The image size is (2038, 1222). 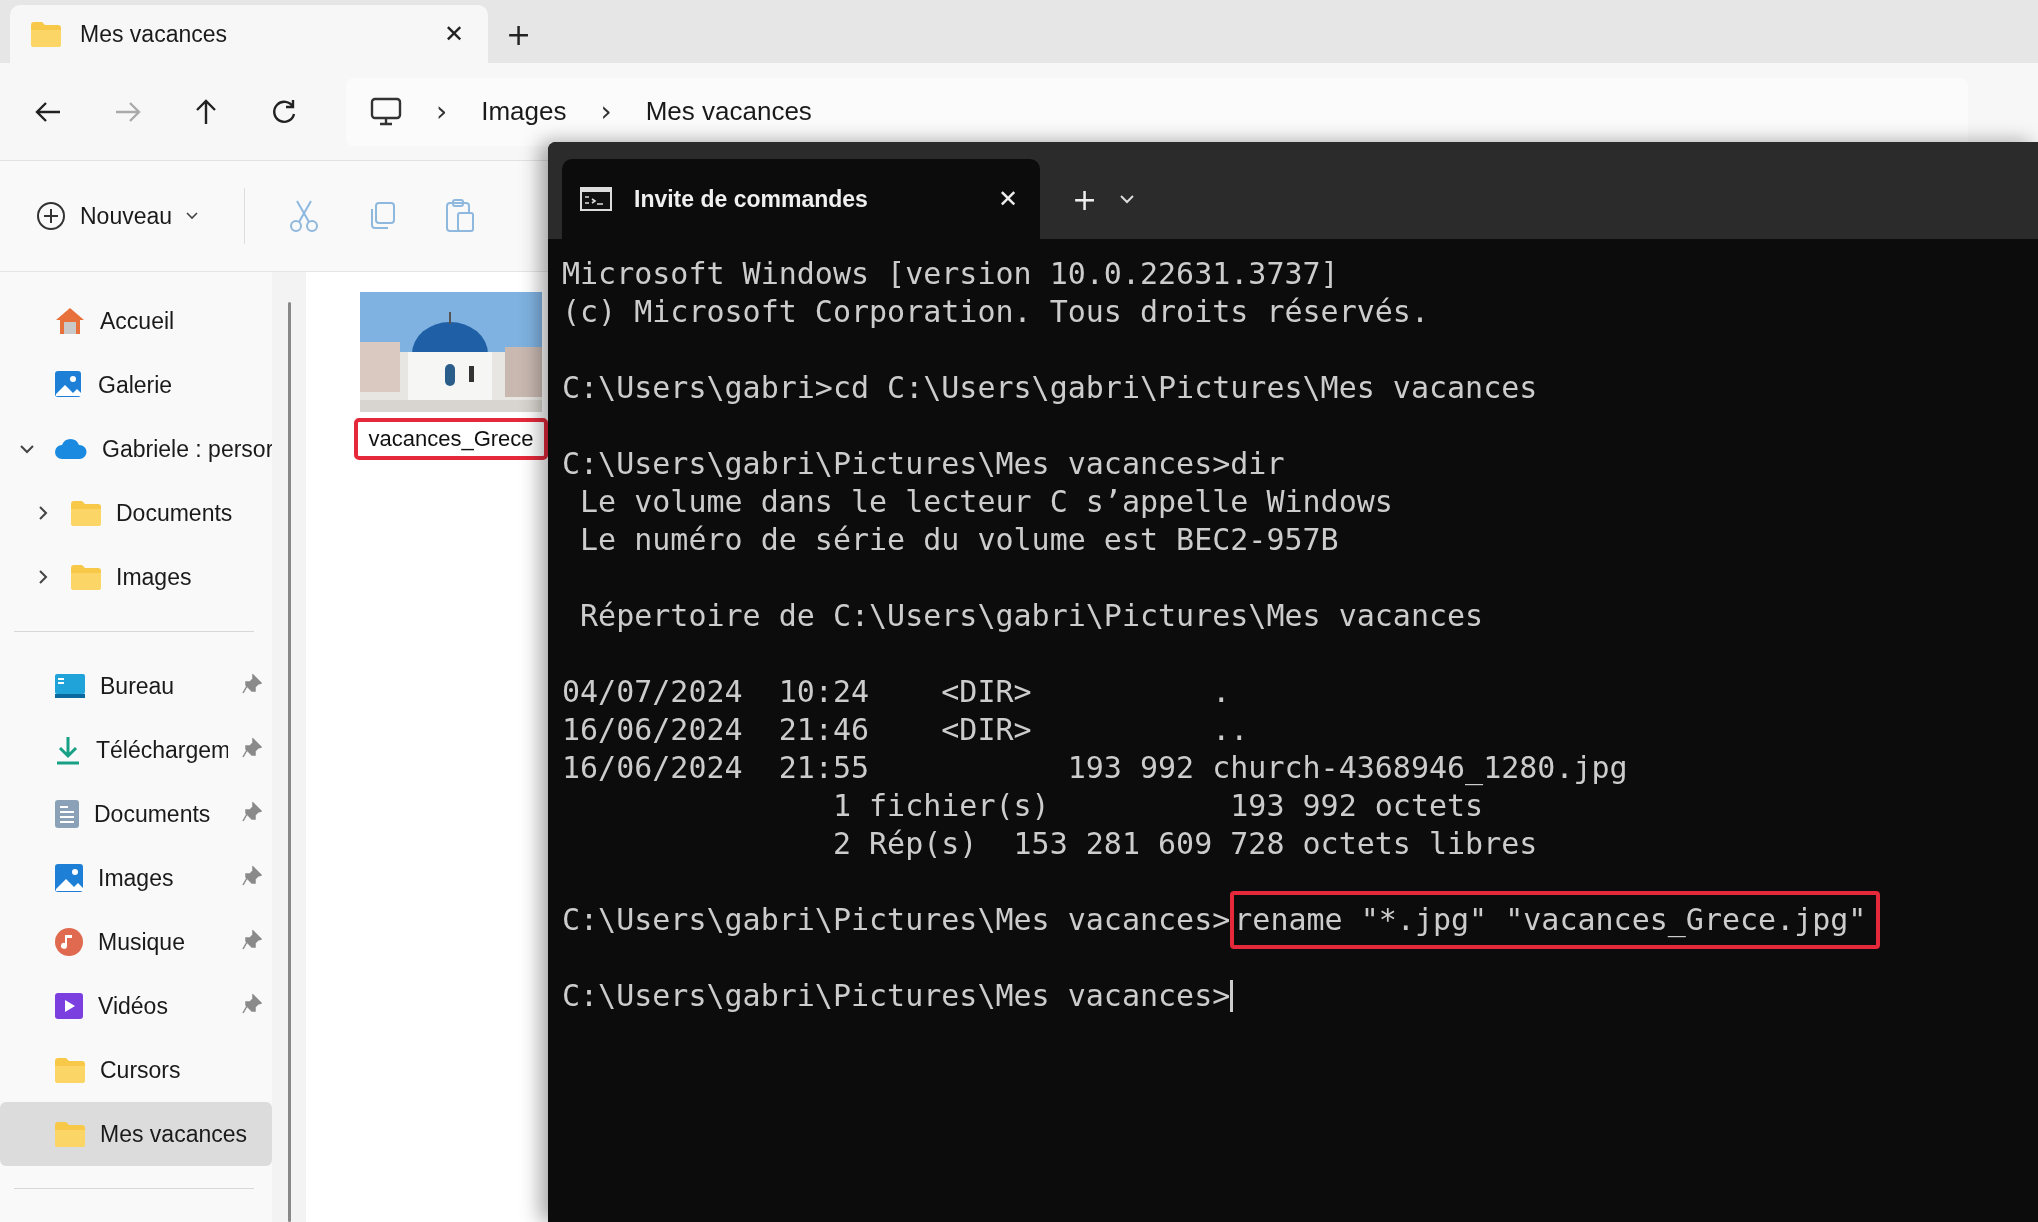 I want to click on terminal-icon, so click(x=596, y=199).